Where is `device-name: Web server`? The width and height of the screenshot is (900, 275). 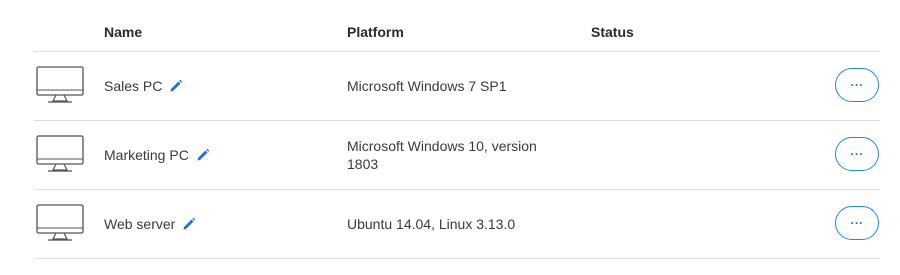
device-name: Web server is located at coordinates (140, 224).